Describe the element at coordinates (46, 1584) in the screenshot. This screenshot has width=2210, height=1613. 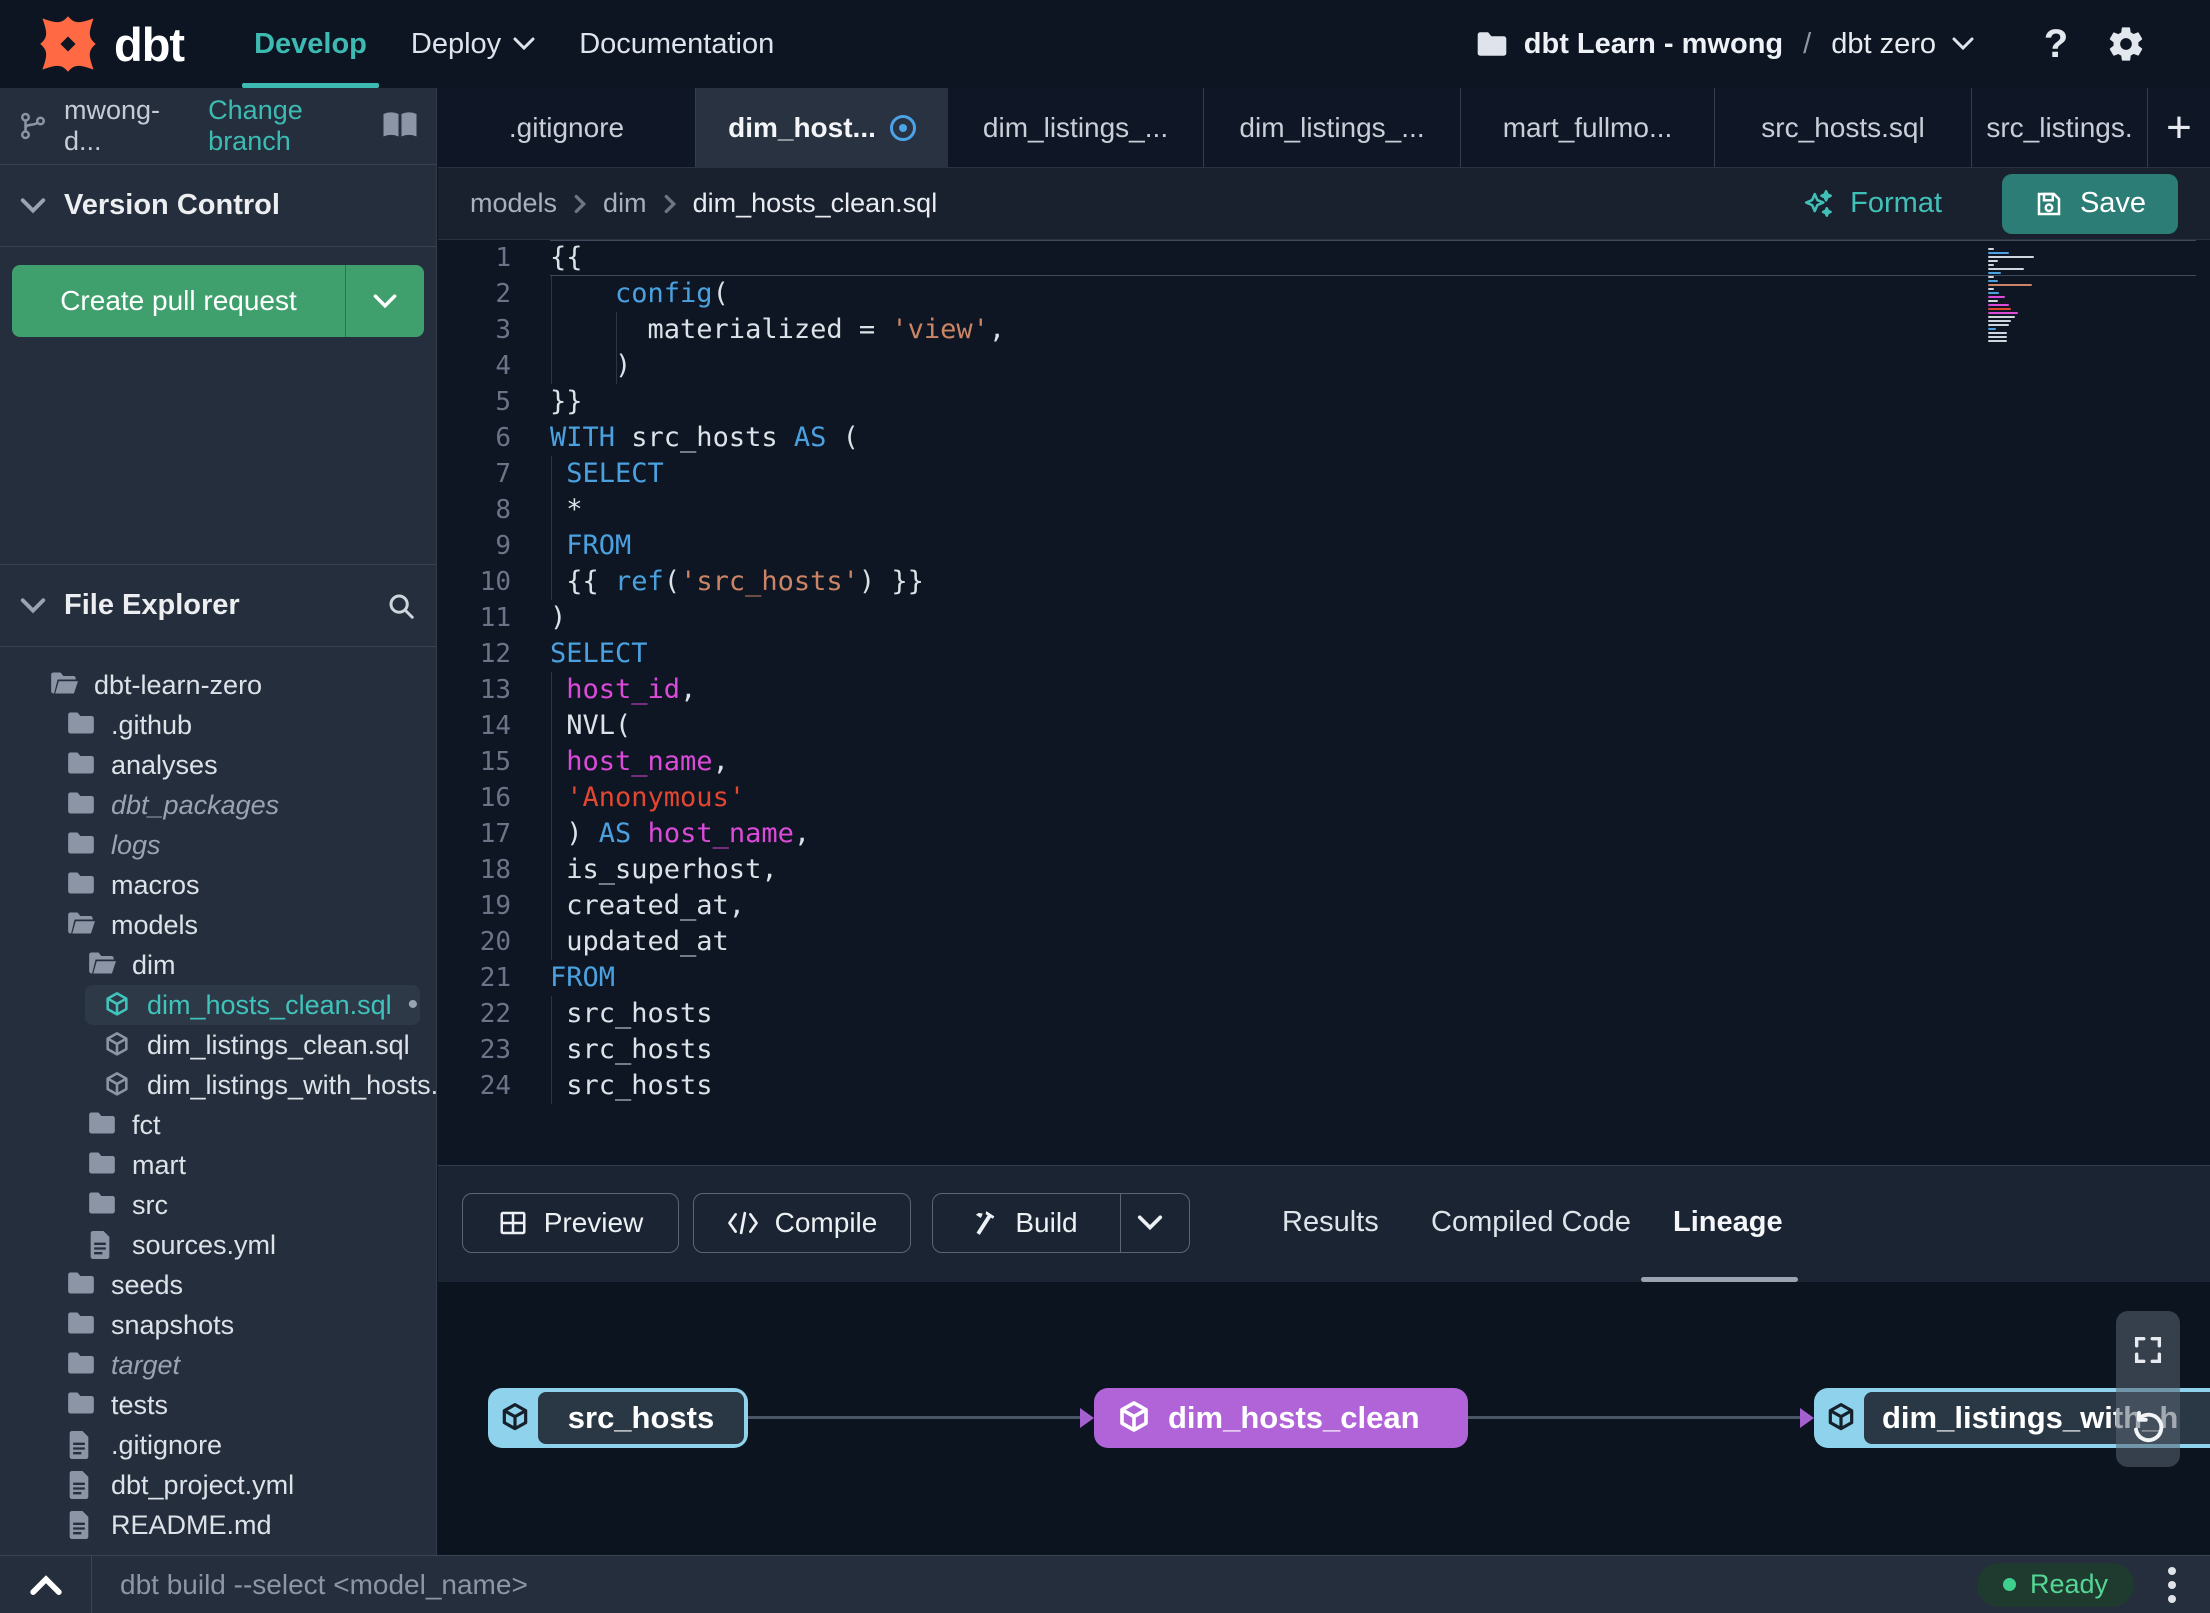
I see `command-bar-toggle` at that location.